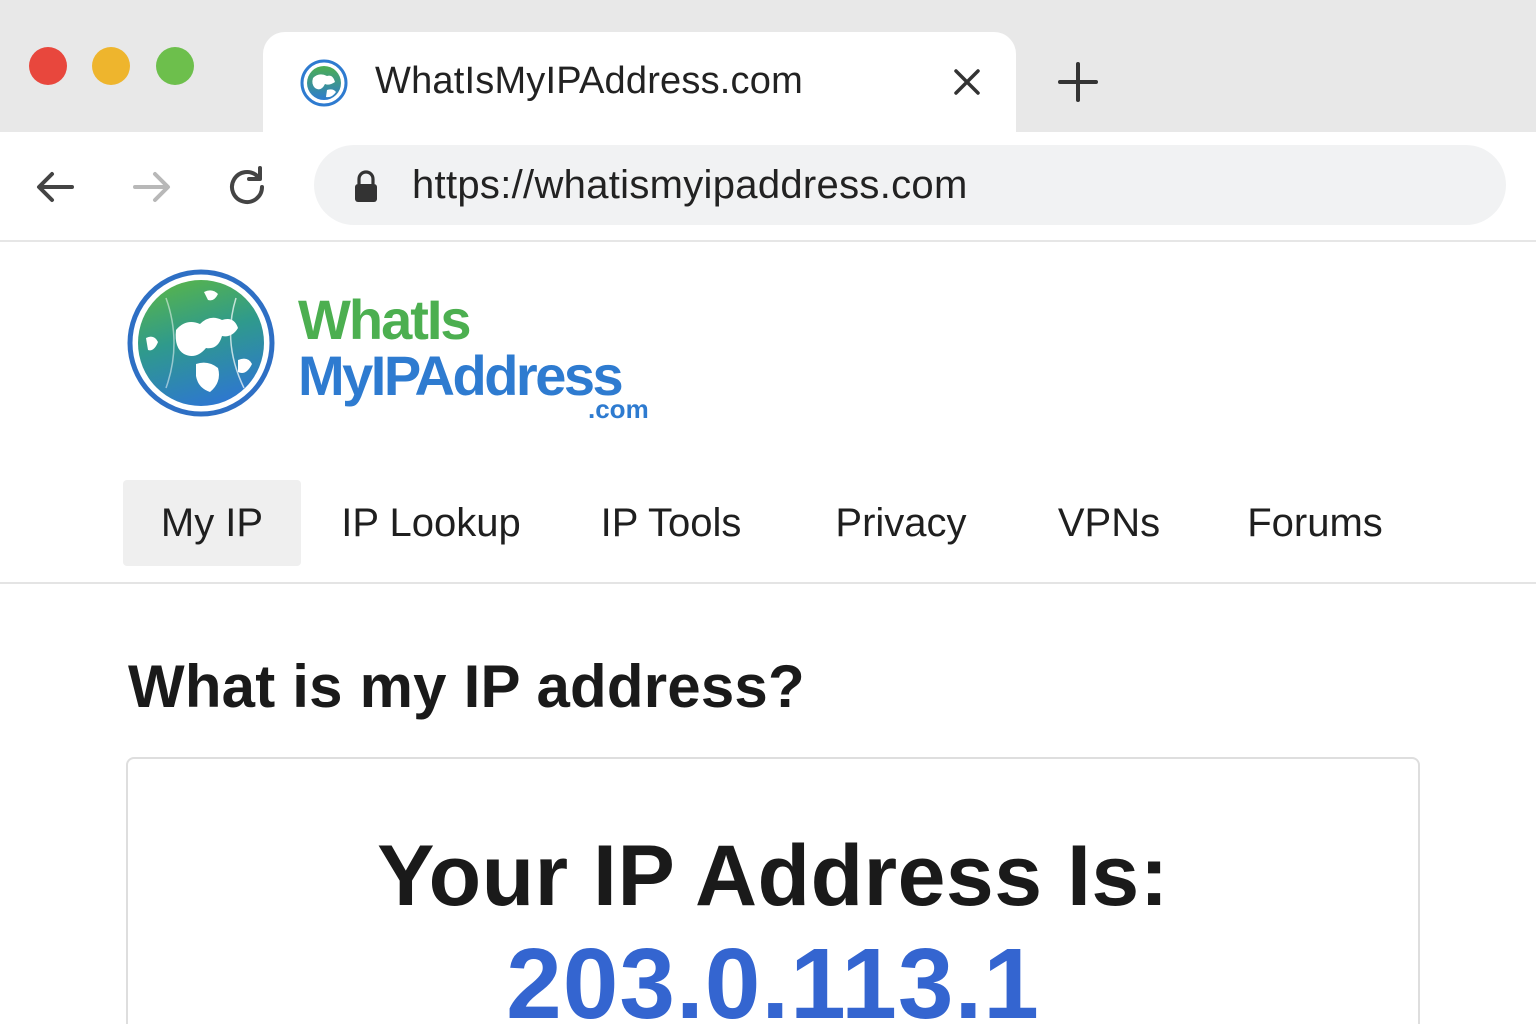 This screenshot has height=1024, width=1536. I want to click on tab-title: WhatIsMyIPAddress.com, so click(589, 81).